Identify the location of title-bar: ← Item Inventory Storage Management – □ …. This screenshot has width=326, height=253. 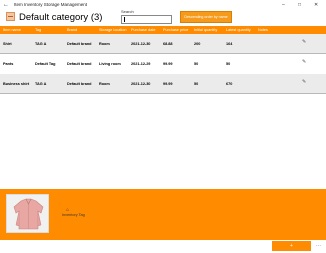
(163, 5).